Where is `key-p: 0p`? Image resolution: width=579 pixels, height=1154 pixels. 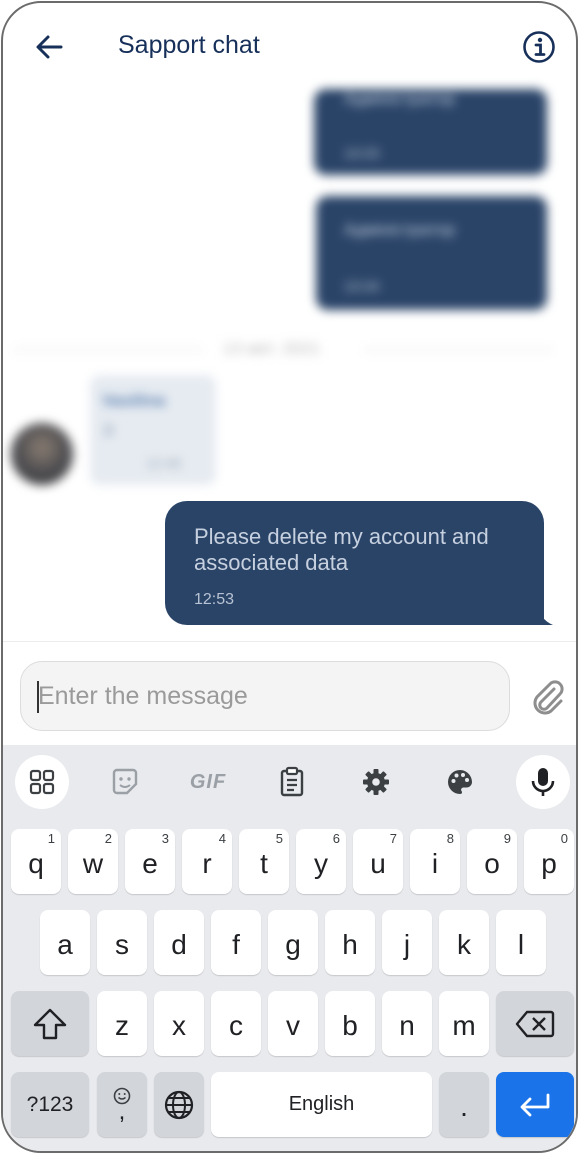 key-p: 0p is located at coordinates (549, 861).